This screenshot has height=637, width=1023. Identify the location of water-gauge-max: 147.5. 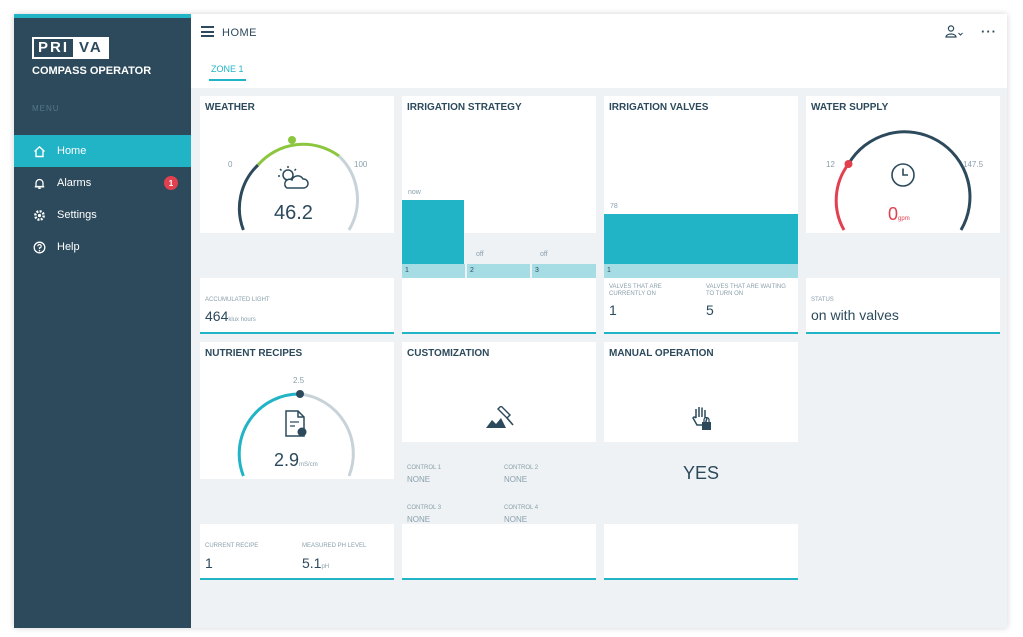
(973, 164).